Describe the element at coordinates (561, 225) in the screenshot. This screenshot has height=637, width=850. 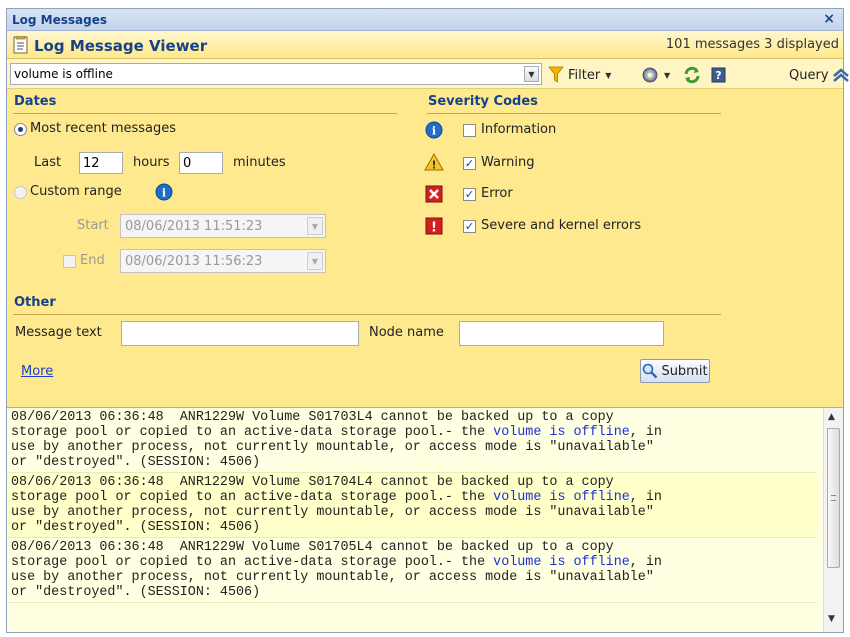
I see `severe-errors-label: Severe and kernel errors` at that location.